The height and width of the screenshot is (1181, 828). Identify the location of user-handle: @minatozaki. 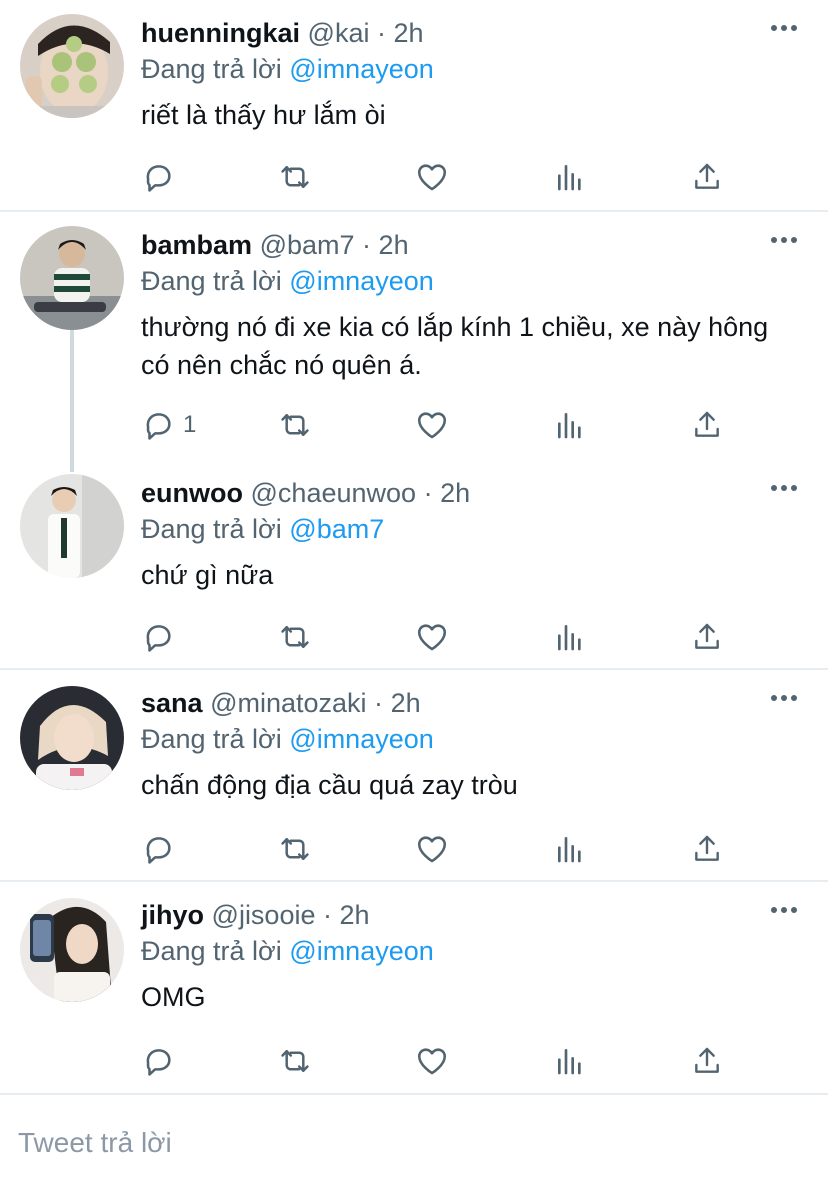
(288, 703).